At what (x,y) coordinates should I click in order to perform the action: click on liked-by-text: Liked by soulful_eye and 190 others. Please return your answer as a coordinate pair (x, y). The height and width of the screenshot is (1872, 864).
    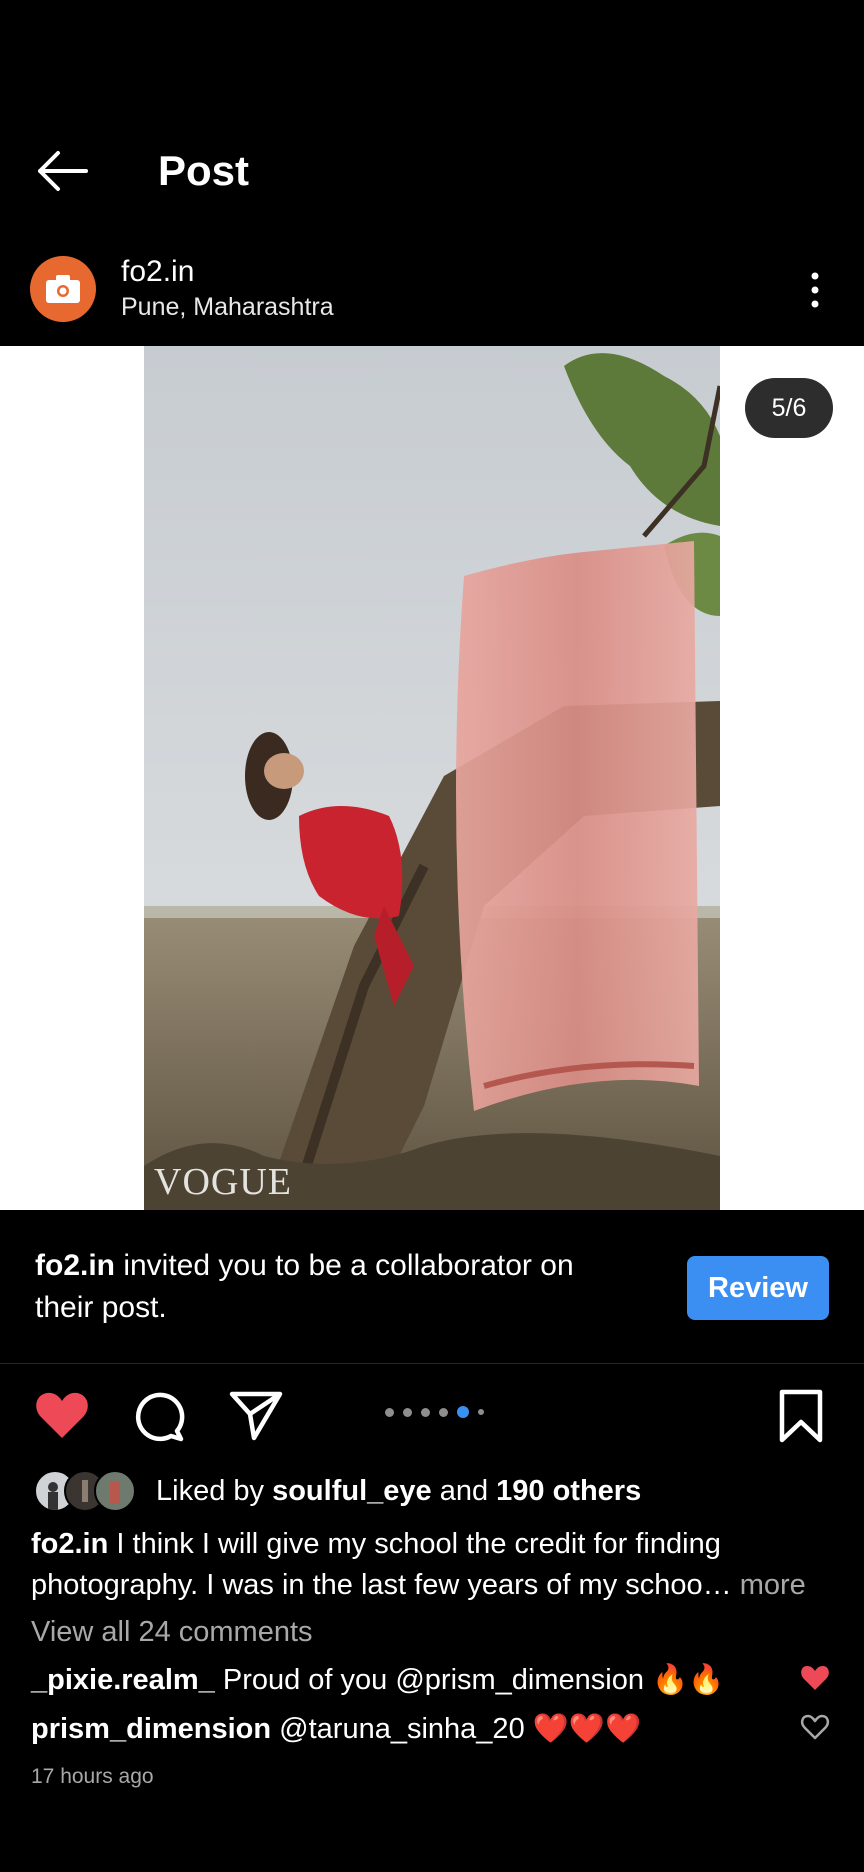
    Looking at the image, I should click on (398, 1491).